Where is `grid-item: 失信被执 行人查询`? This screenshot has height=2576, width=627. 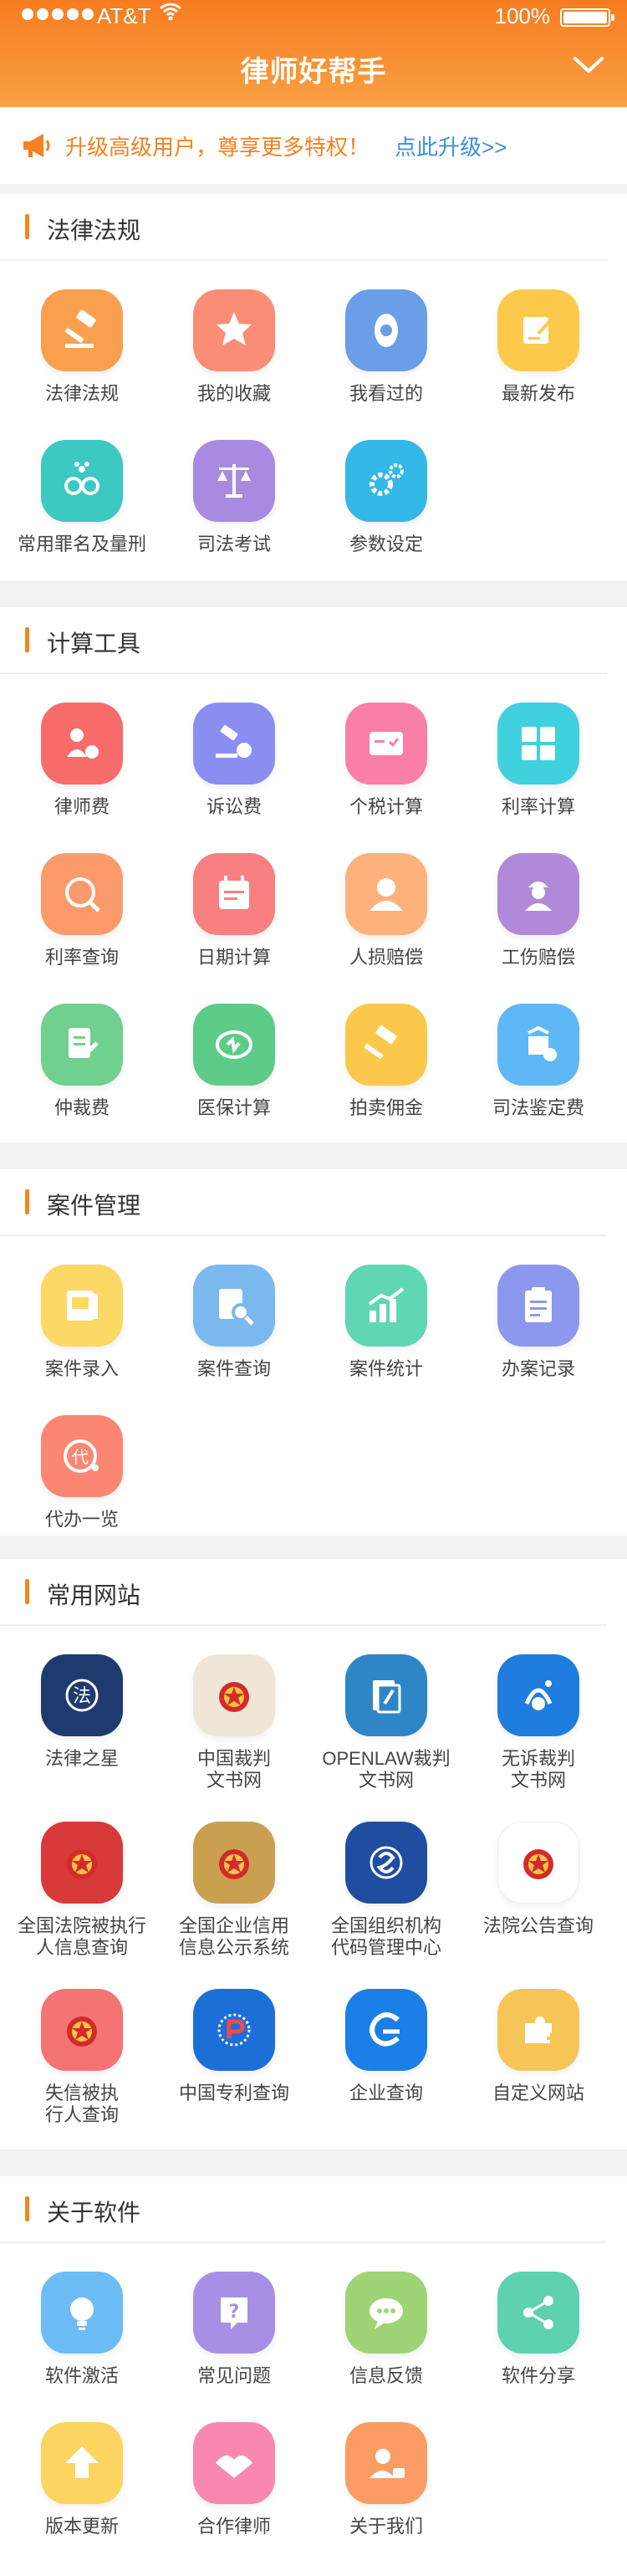
grid-item: 失信被执 行人查询 is located at coordinates (82, 2057).